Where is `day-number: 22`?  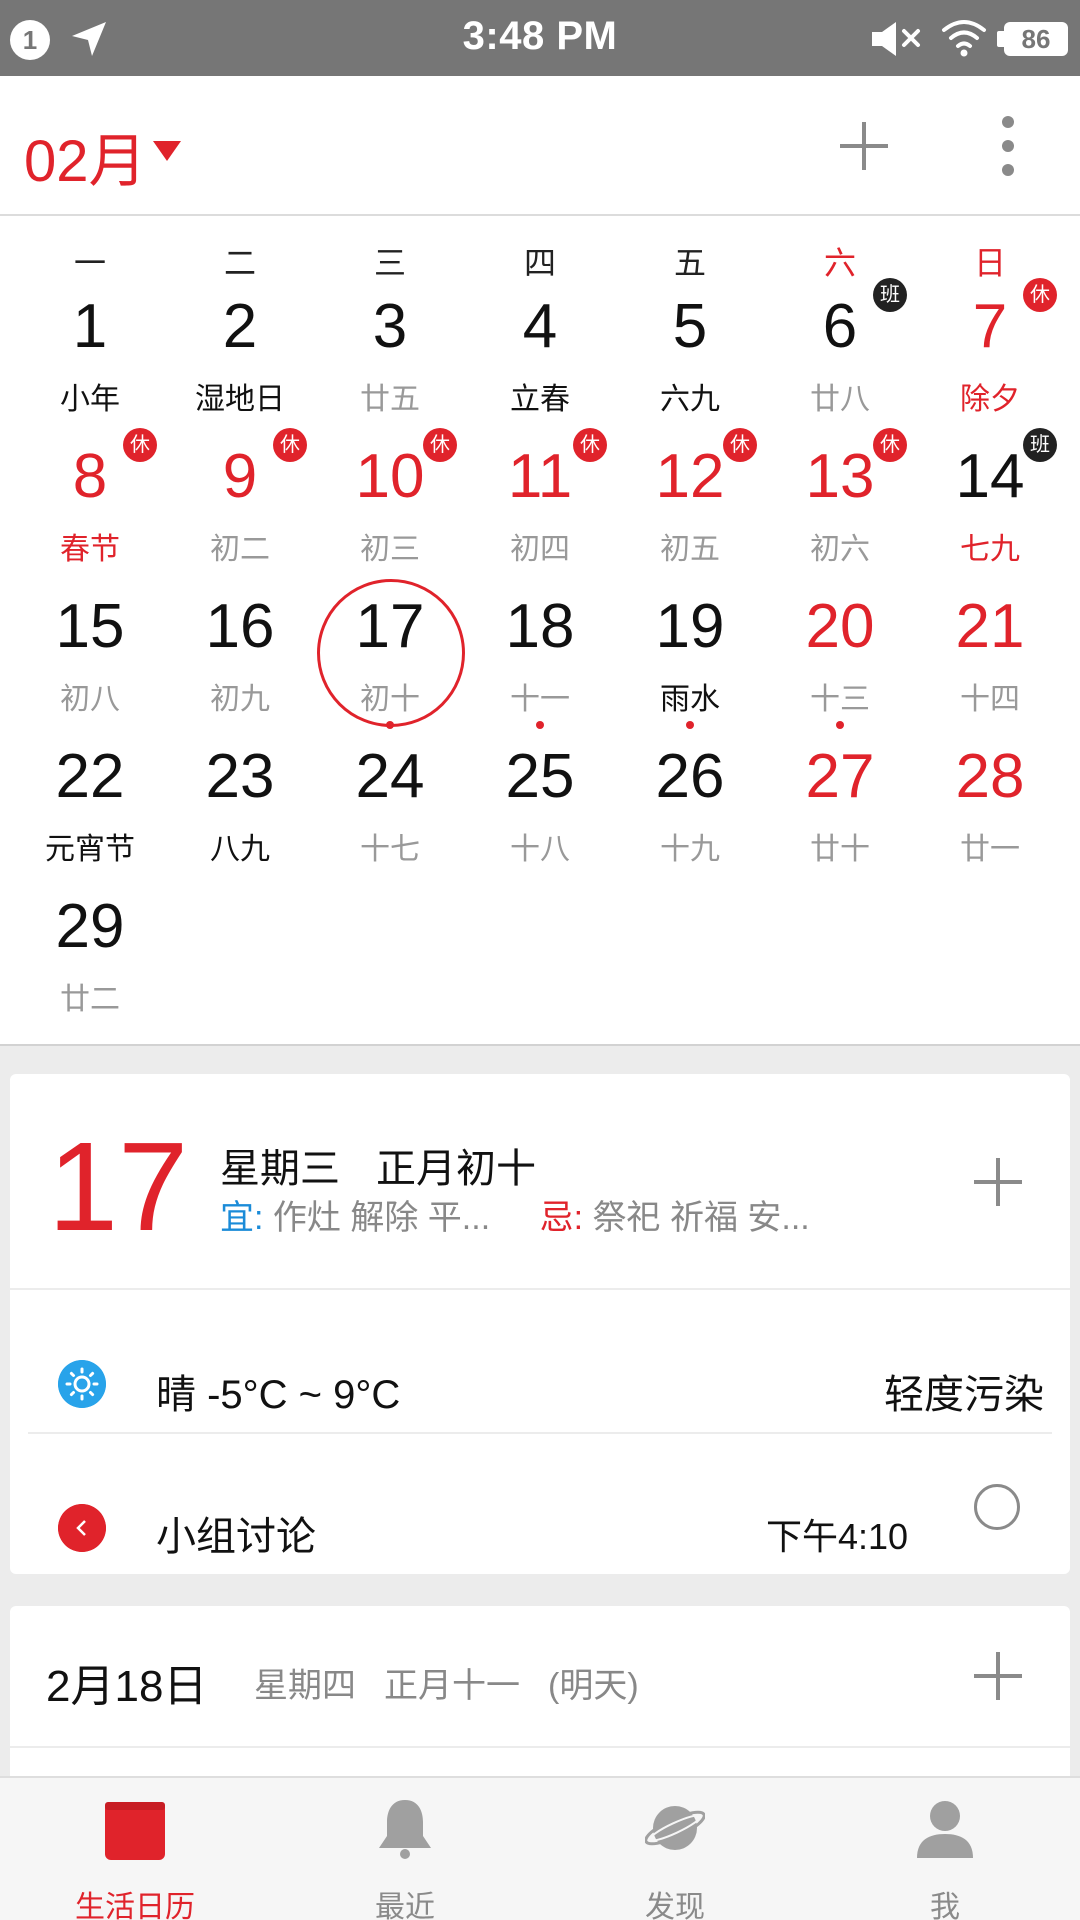 day-number: 22 is located at coordinates (90, 776).